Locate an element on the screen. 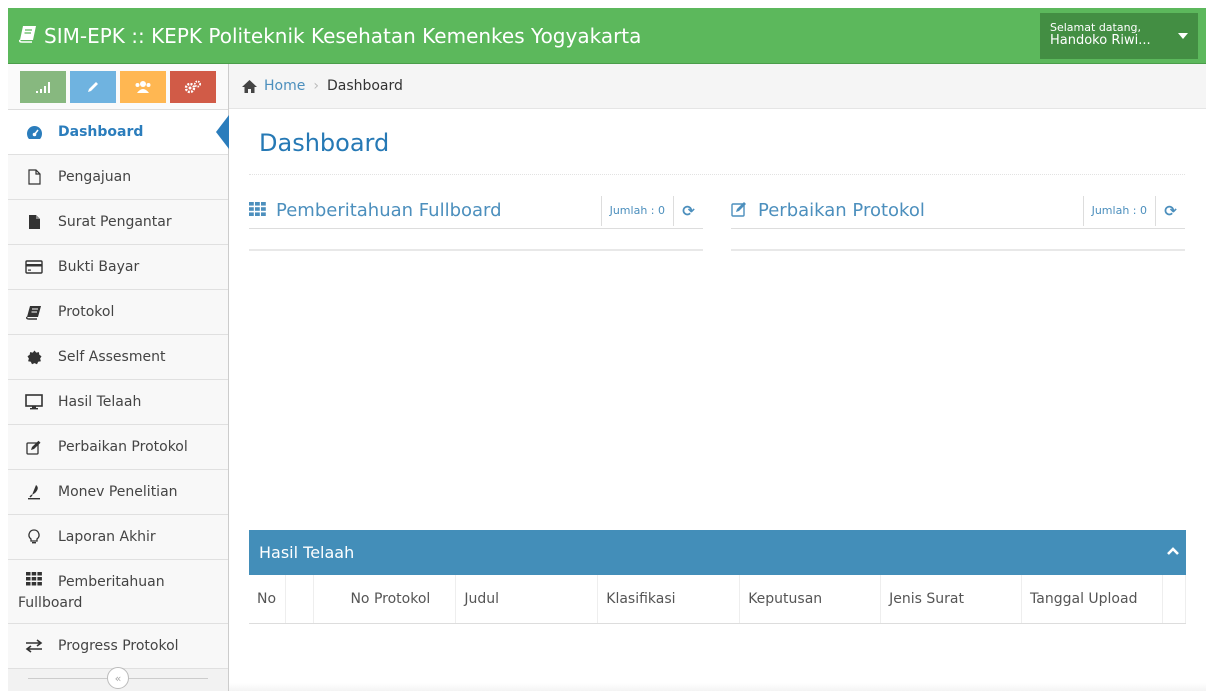 The image size is (1206, 691). panel-title: Hasil Telaah is located at coordinates (307, 552).